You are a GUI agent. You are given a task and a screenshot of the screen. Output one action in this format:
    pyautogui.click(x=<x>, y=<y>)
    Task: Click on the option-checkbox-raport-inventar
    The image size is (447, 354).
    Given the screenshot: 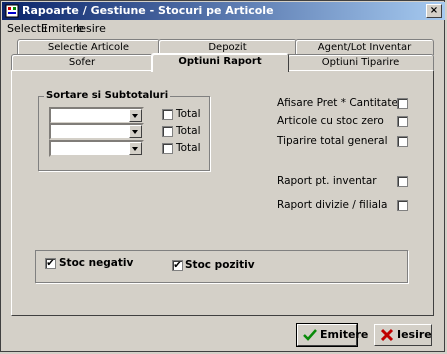 What is the action you would take?
    pyautogui.click(x=402, y=181)
    